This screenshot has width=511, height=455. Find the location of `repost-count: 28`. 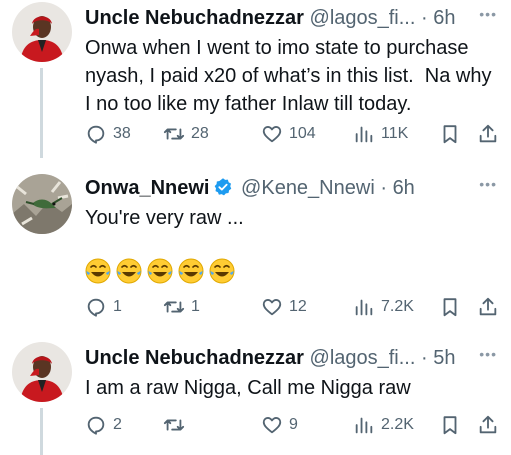

repost-count: 28 is located at coordinates (200, 133).